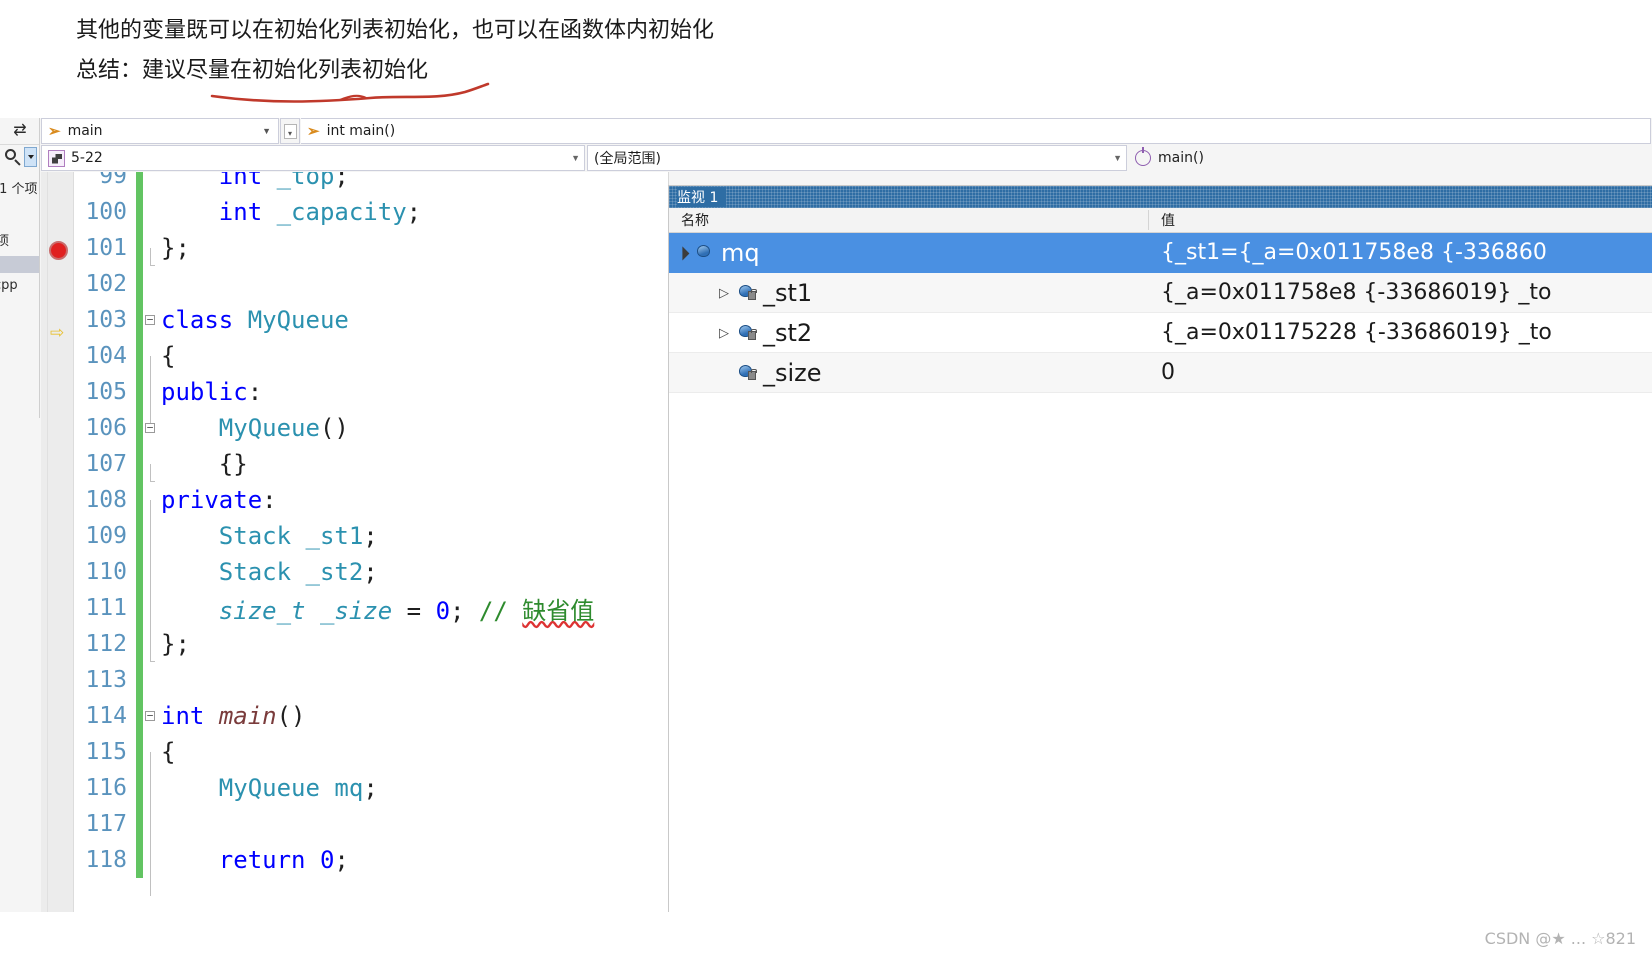  I want to click on fold-guide-line, so click(150, 878).